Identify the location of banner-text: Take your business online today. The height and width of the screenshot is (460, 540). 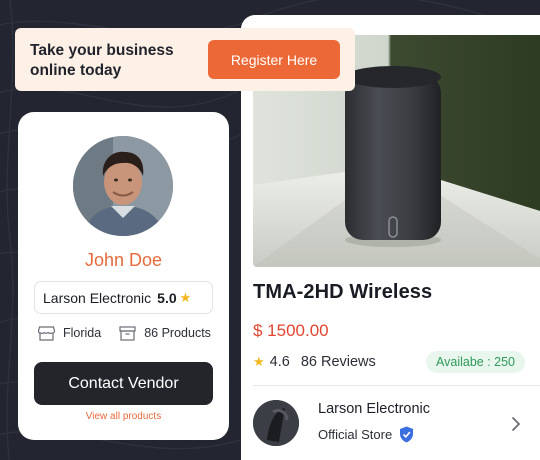
(102, 60).